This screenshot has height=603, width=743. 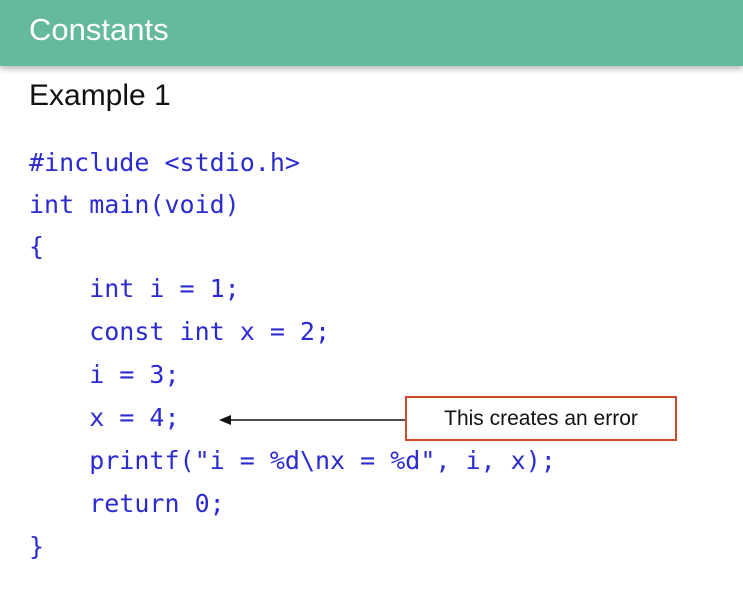 I want to click on code-line-2: int main(void), so click(x=134, y=204).